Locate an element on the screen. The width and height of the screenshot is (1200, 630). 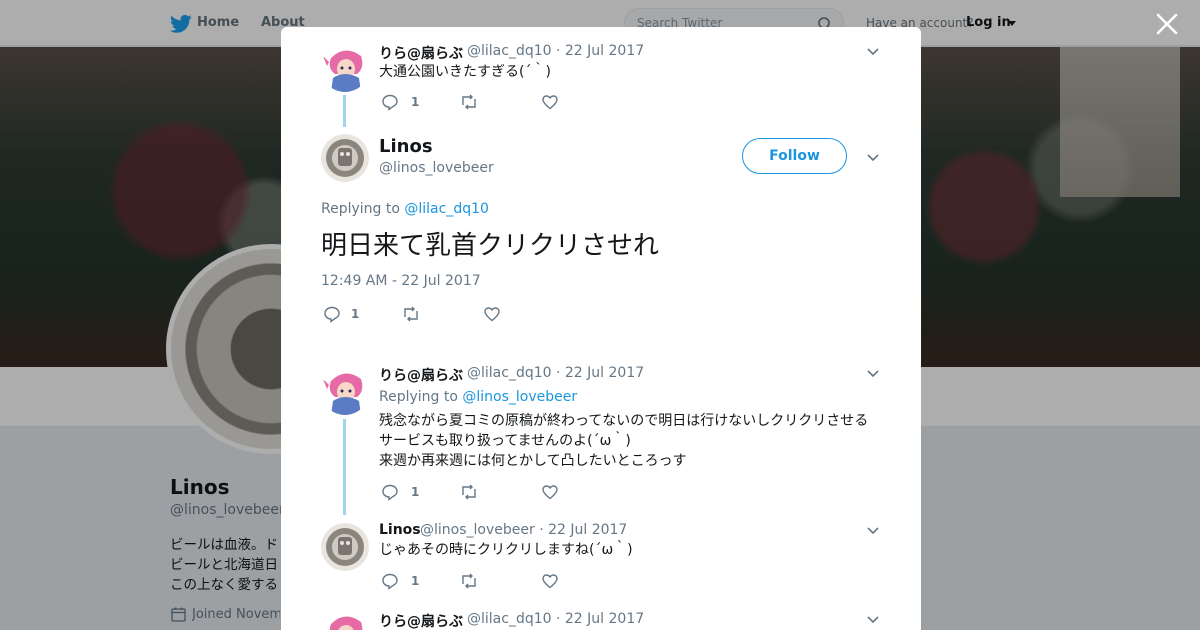
tweet-text-line: じゃあその時にクリクリしますね(´ω｀) is located at coordinates (506, 550).